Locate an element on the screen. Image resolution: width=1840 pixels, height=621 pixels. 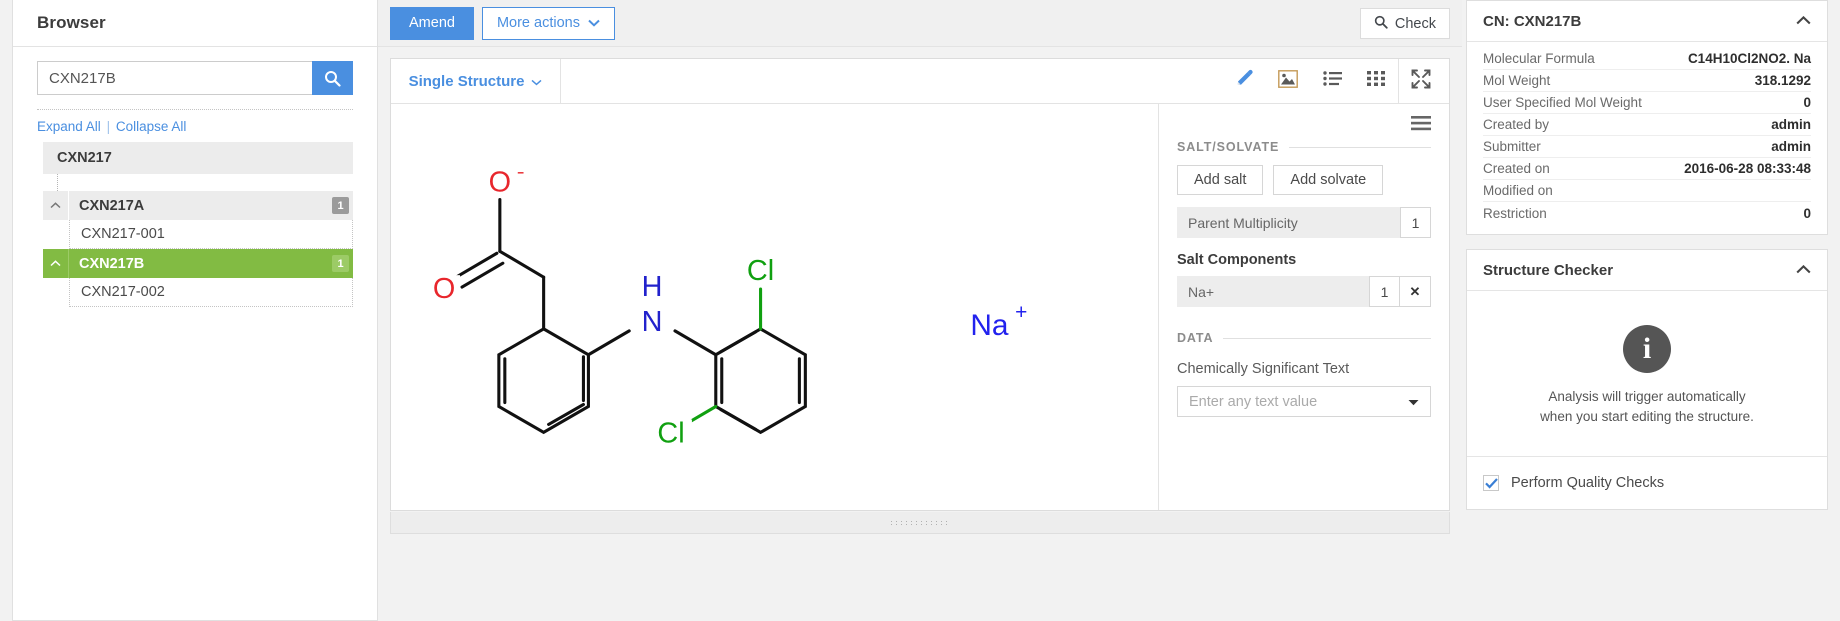
salt-component-name: Na+ is located at coordinates (1273, 291).